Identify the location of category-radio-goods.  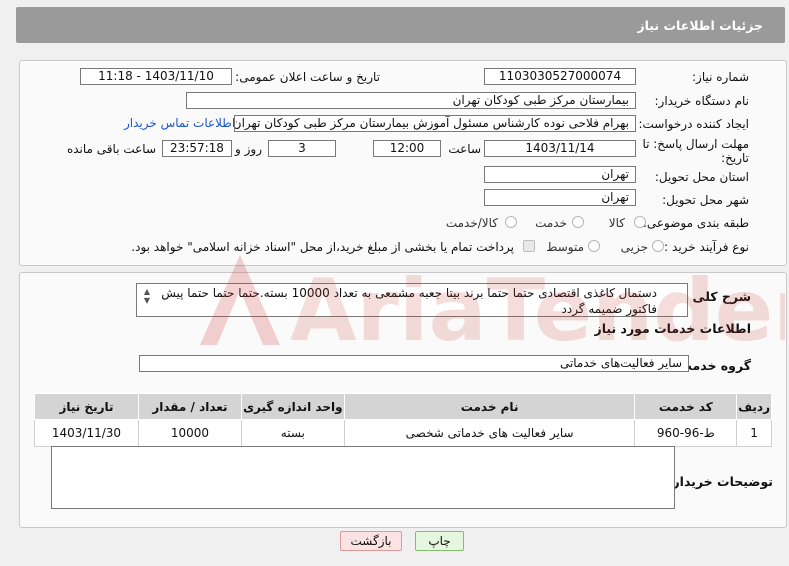
(640, 222).